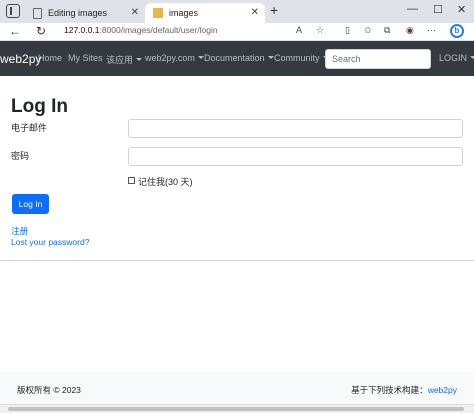 The image size is (474, 413). What do you see at coordinates (320, 30) in the screenshot?
I see `favorite-star-icon: ☆` at bounding box center [320, 30].